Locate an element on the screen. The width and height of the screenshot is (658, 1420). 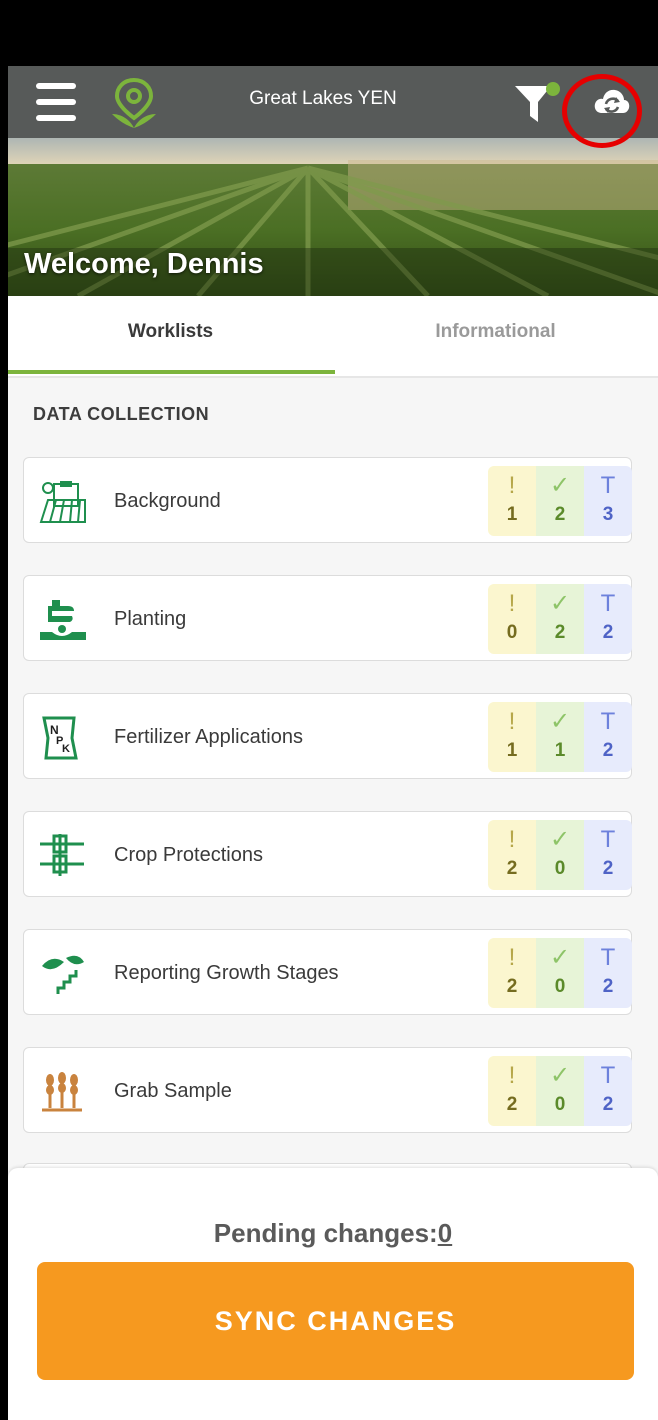
location-leaf-logo-icon is located at coordinates (134, 102).